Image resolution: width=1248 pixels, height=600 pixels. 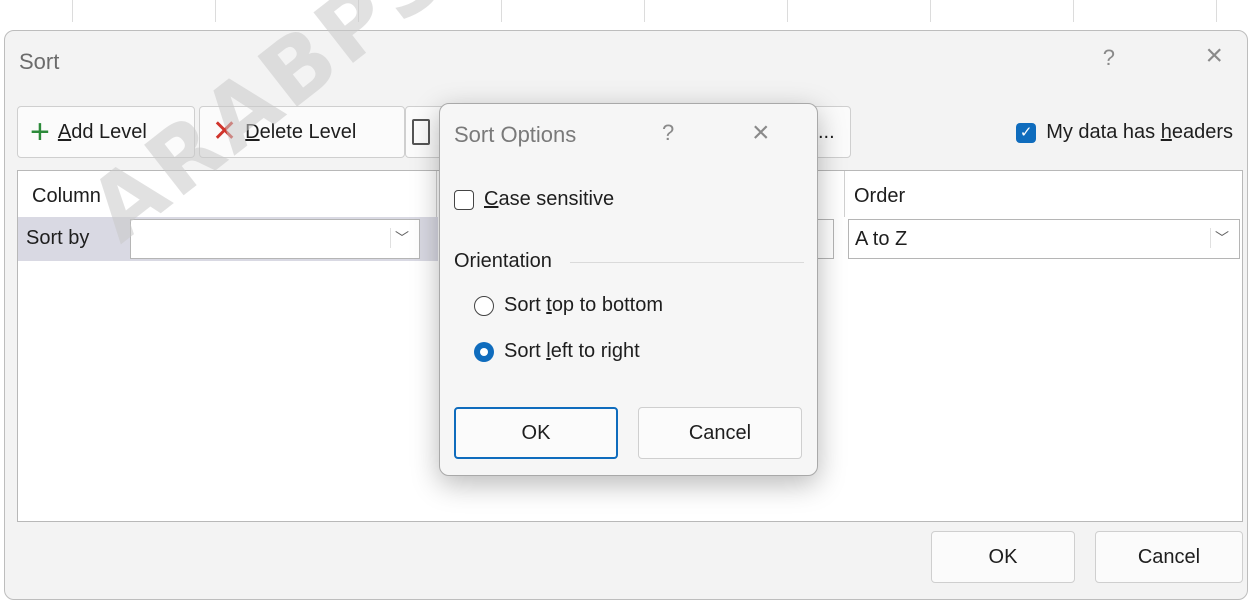 I want to click on sort-options-ok-button: OK, so click(x=536, y=433).